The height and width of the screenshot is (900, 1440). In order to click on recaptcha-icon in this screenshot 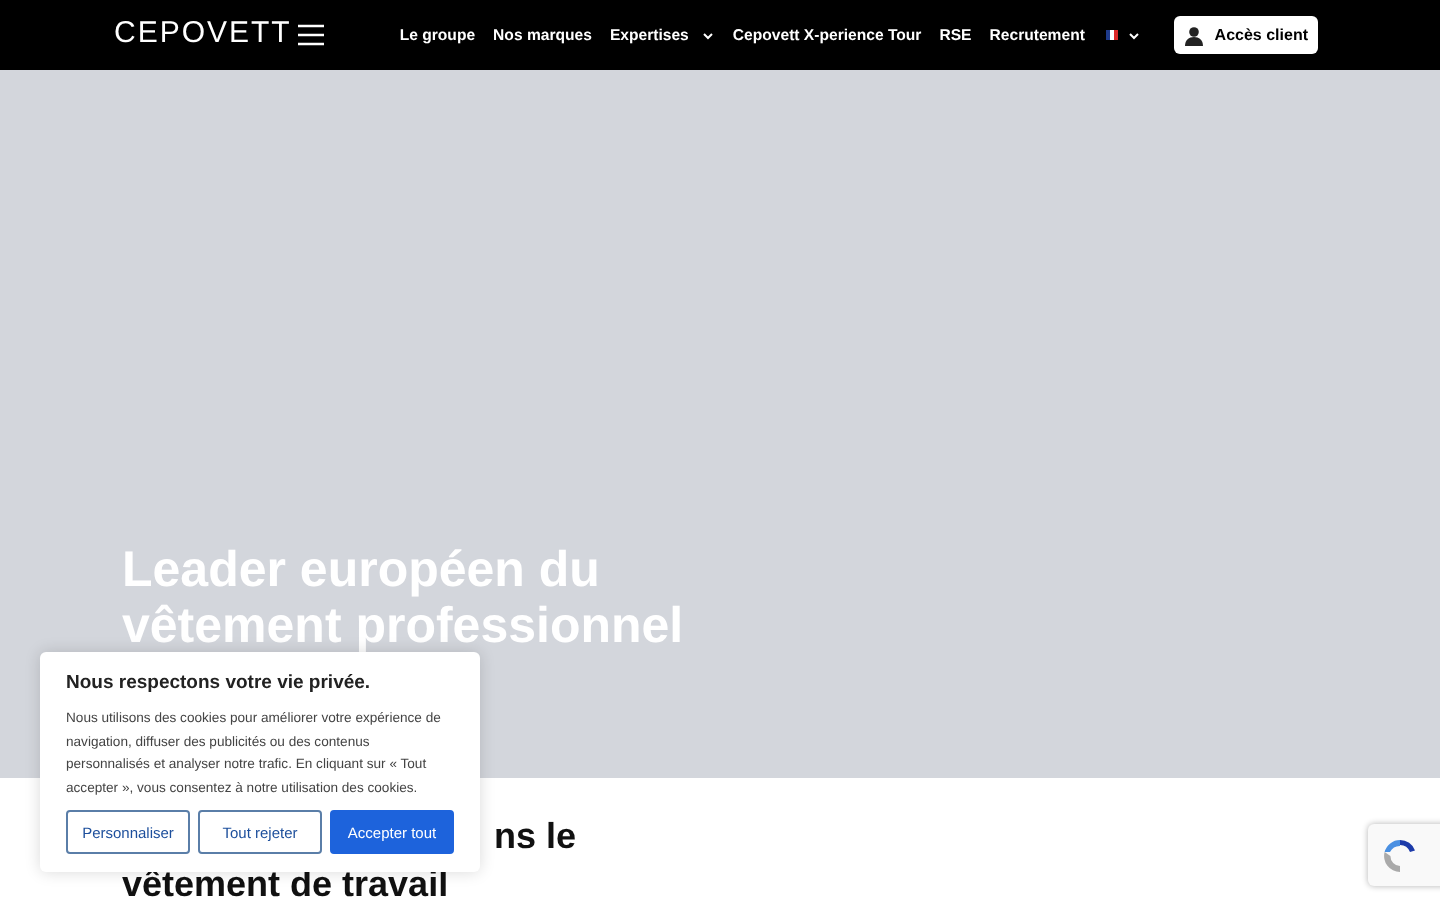, I will do `click(1400, 855)`.